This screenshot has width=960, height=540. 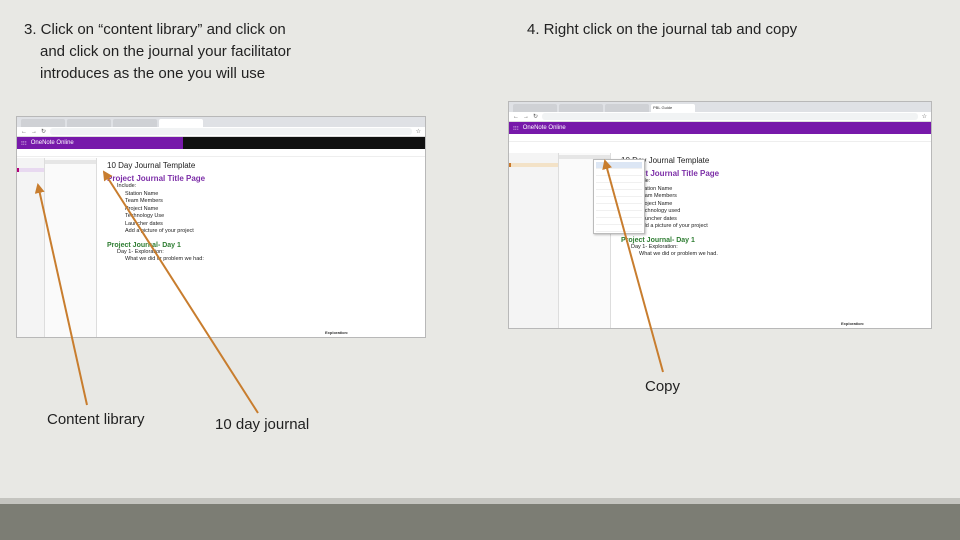 What do you see at coordinates (303, 143) in the screenshot?
I see `ribbon-area` at bounding box center [303, 143].